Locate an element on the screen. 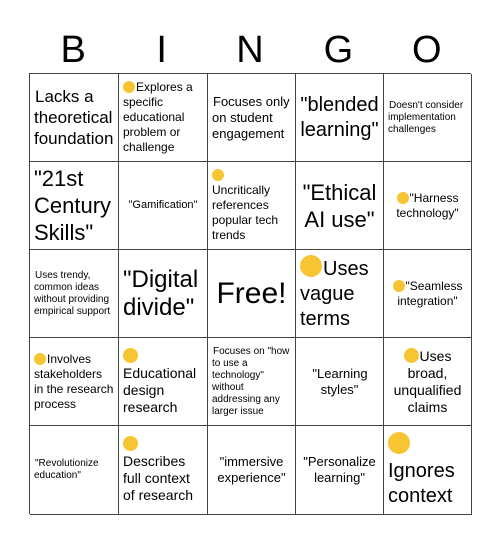  header-letter-o: O is located at coordinates (427, 50).